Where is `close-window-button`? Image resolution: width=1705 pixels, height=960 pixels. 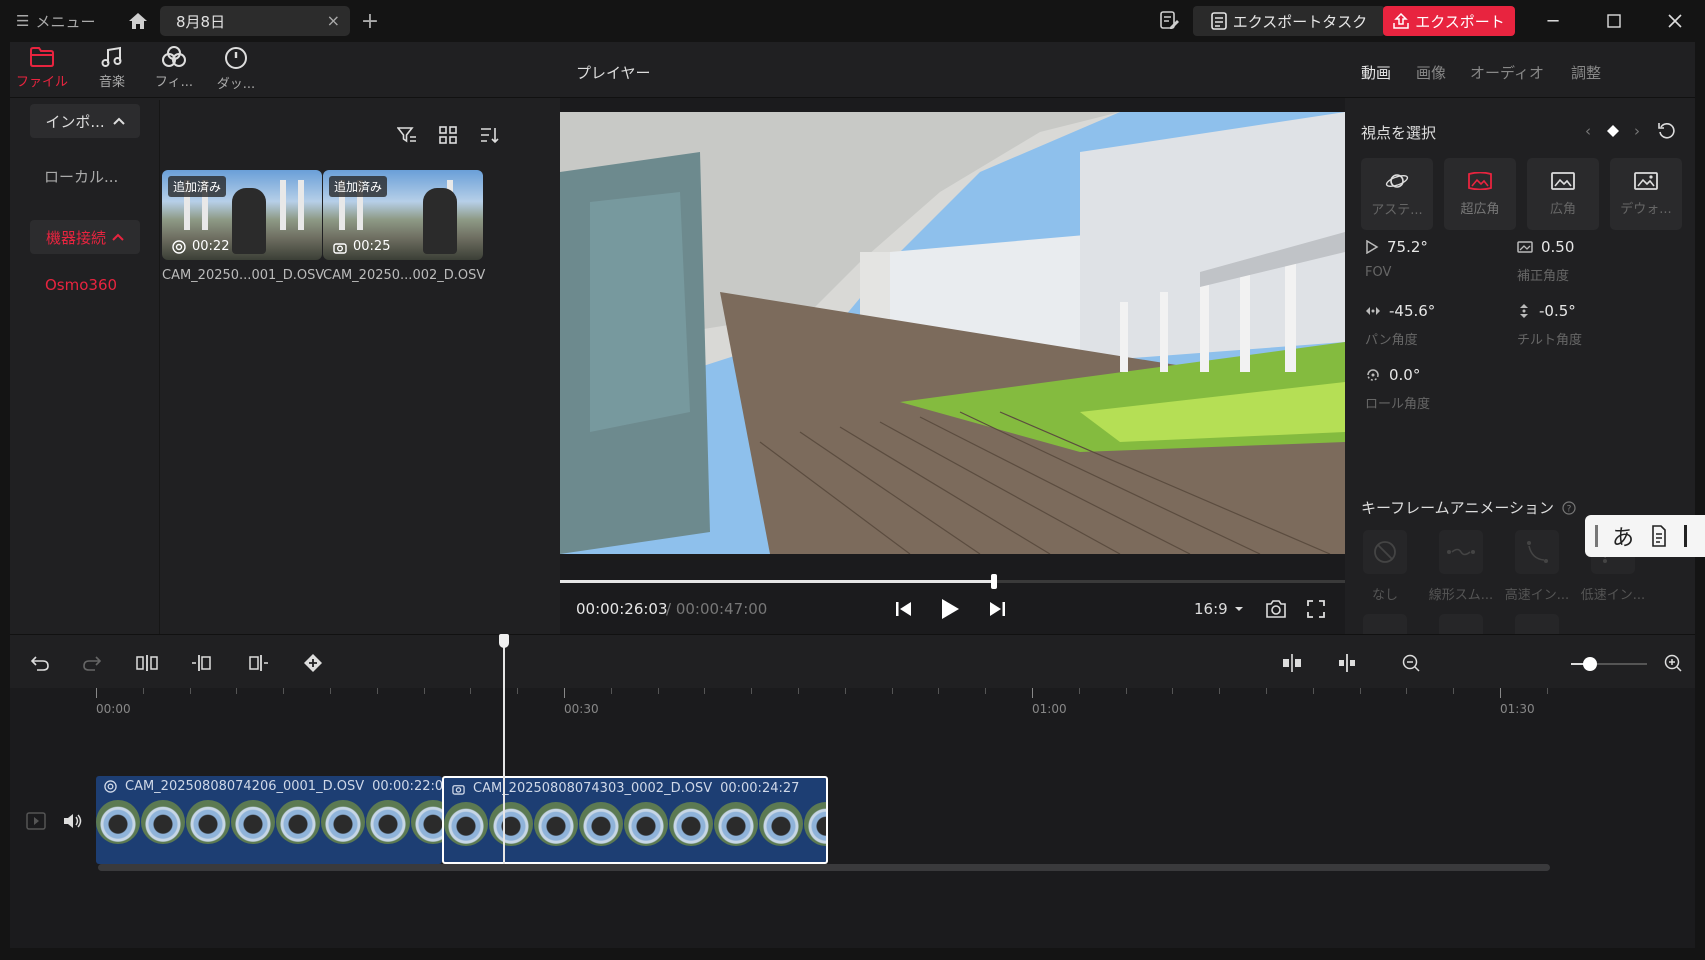
close-window-button is located at coordinates (1675, 21).